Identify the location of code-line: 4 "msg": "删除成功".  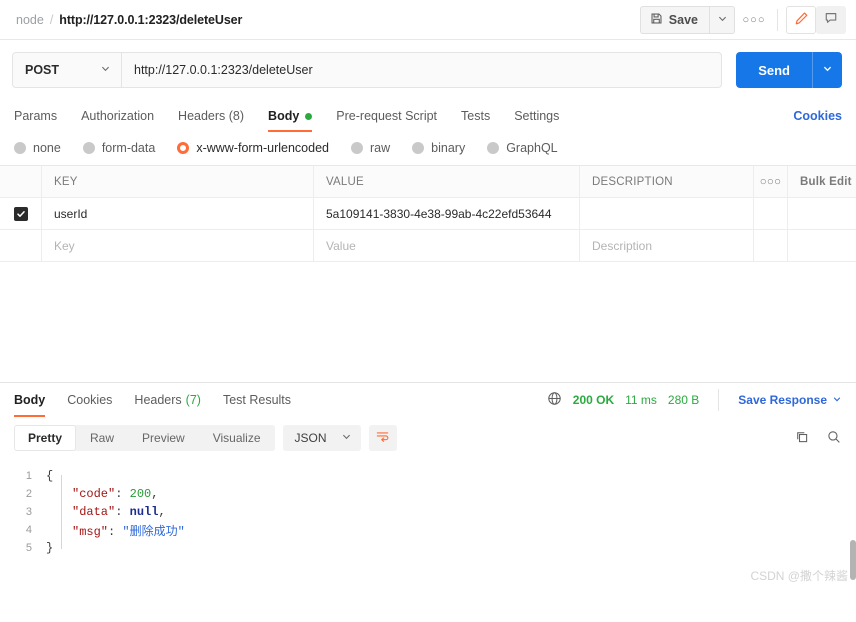
(428, 530).